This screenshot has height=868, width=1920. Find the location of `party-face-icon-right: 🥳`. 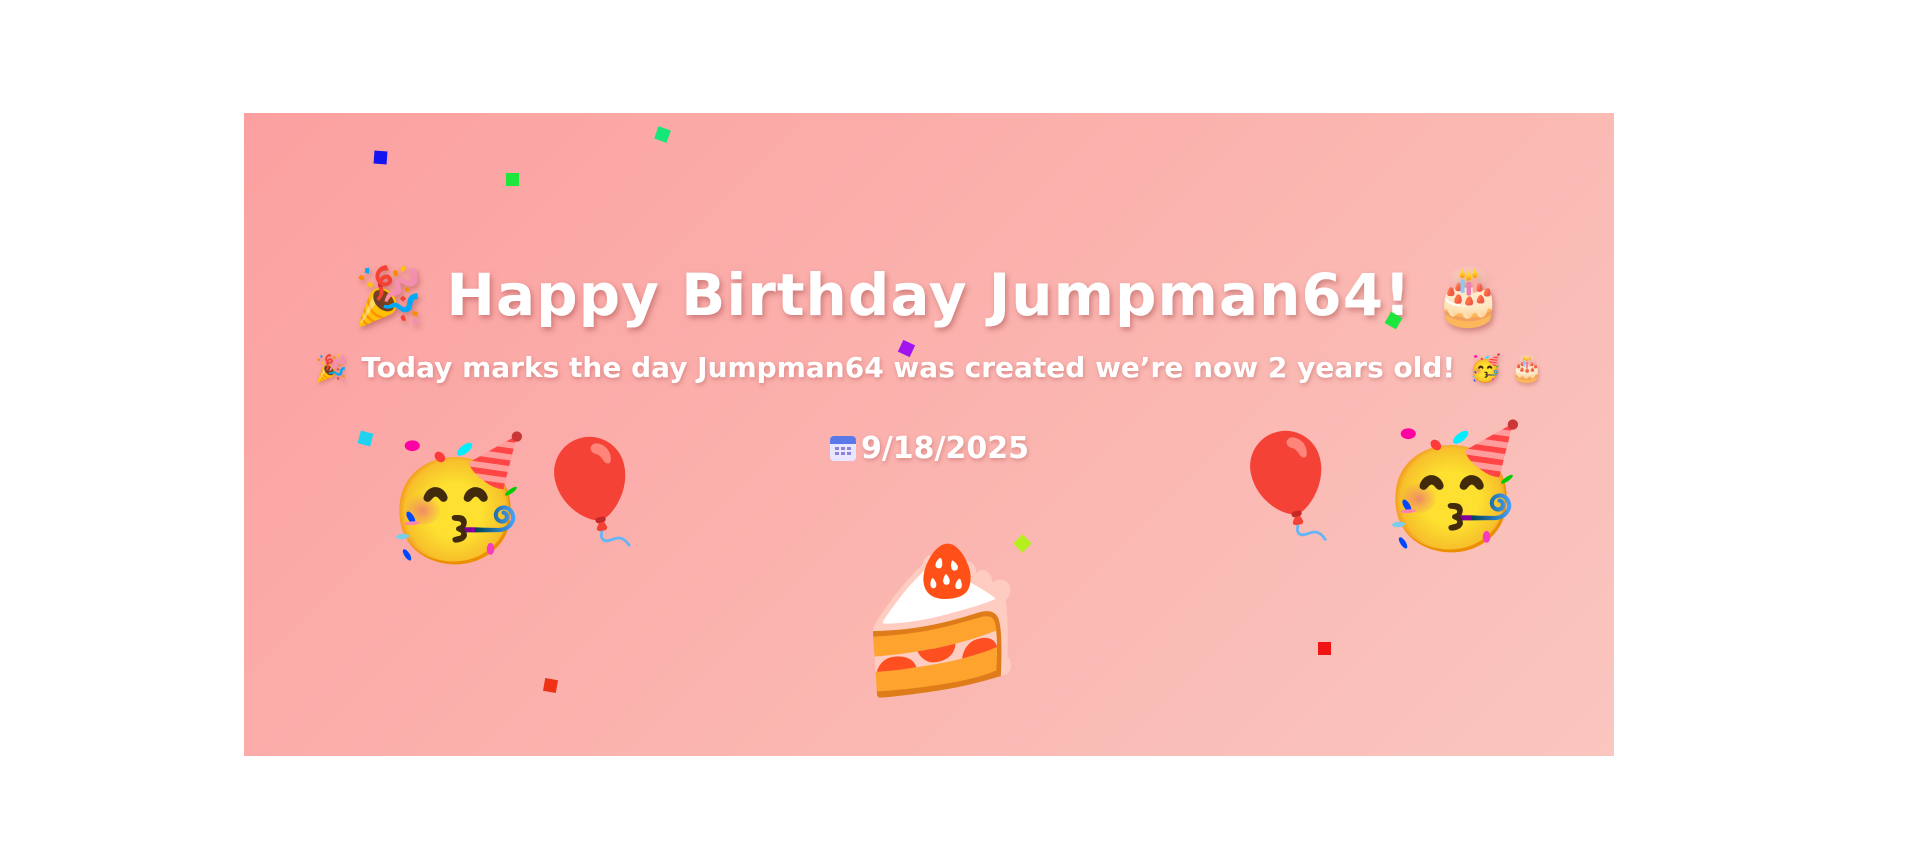

party-face-icon-right: 🥳 is located at coordinates (1451, 487).